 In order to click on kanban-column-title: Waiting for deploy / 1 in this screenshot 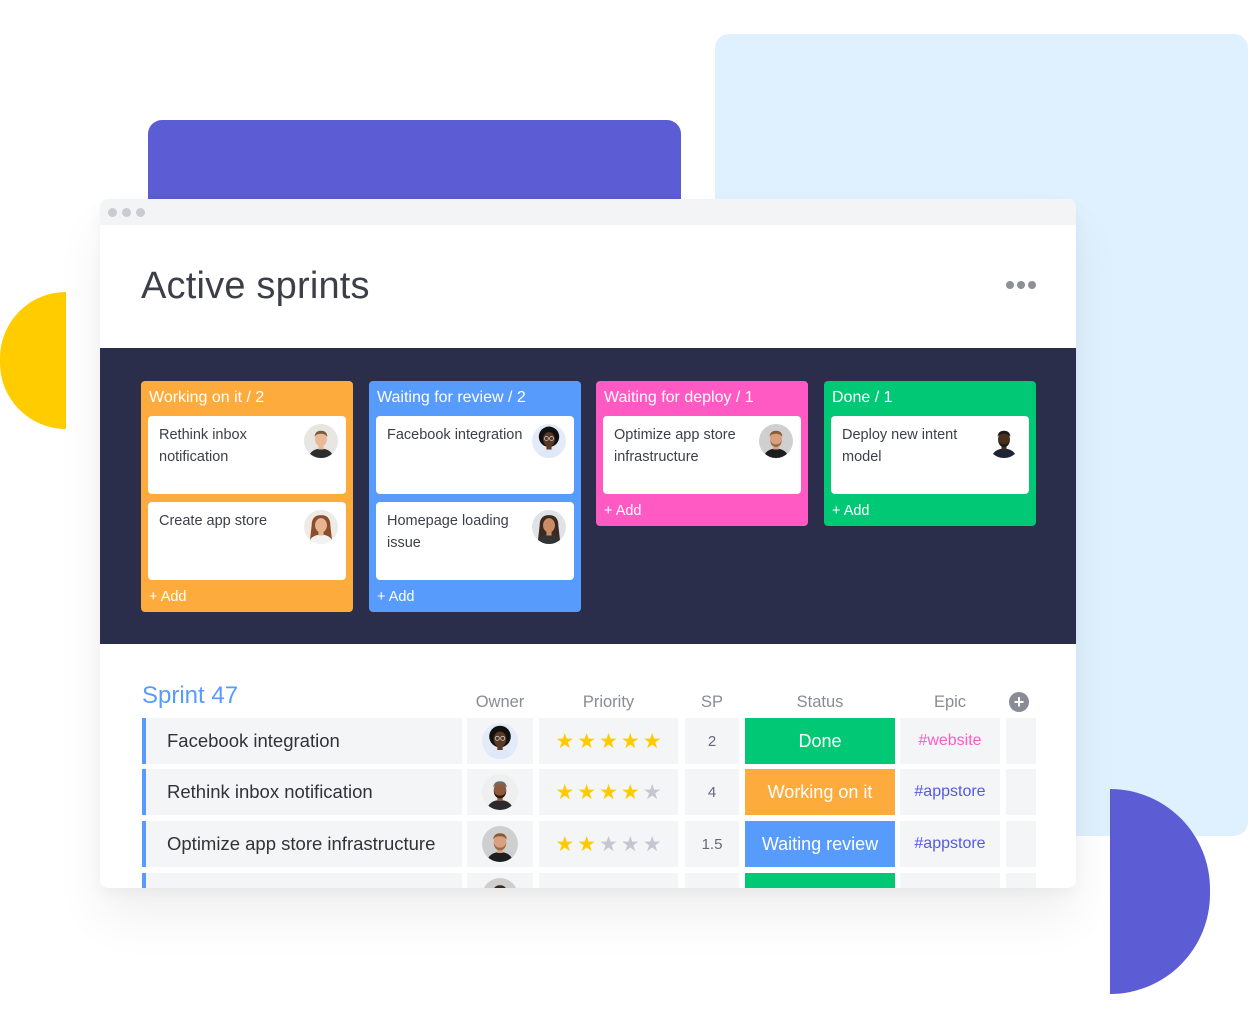, I will do `click(702, 398)`.